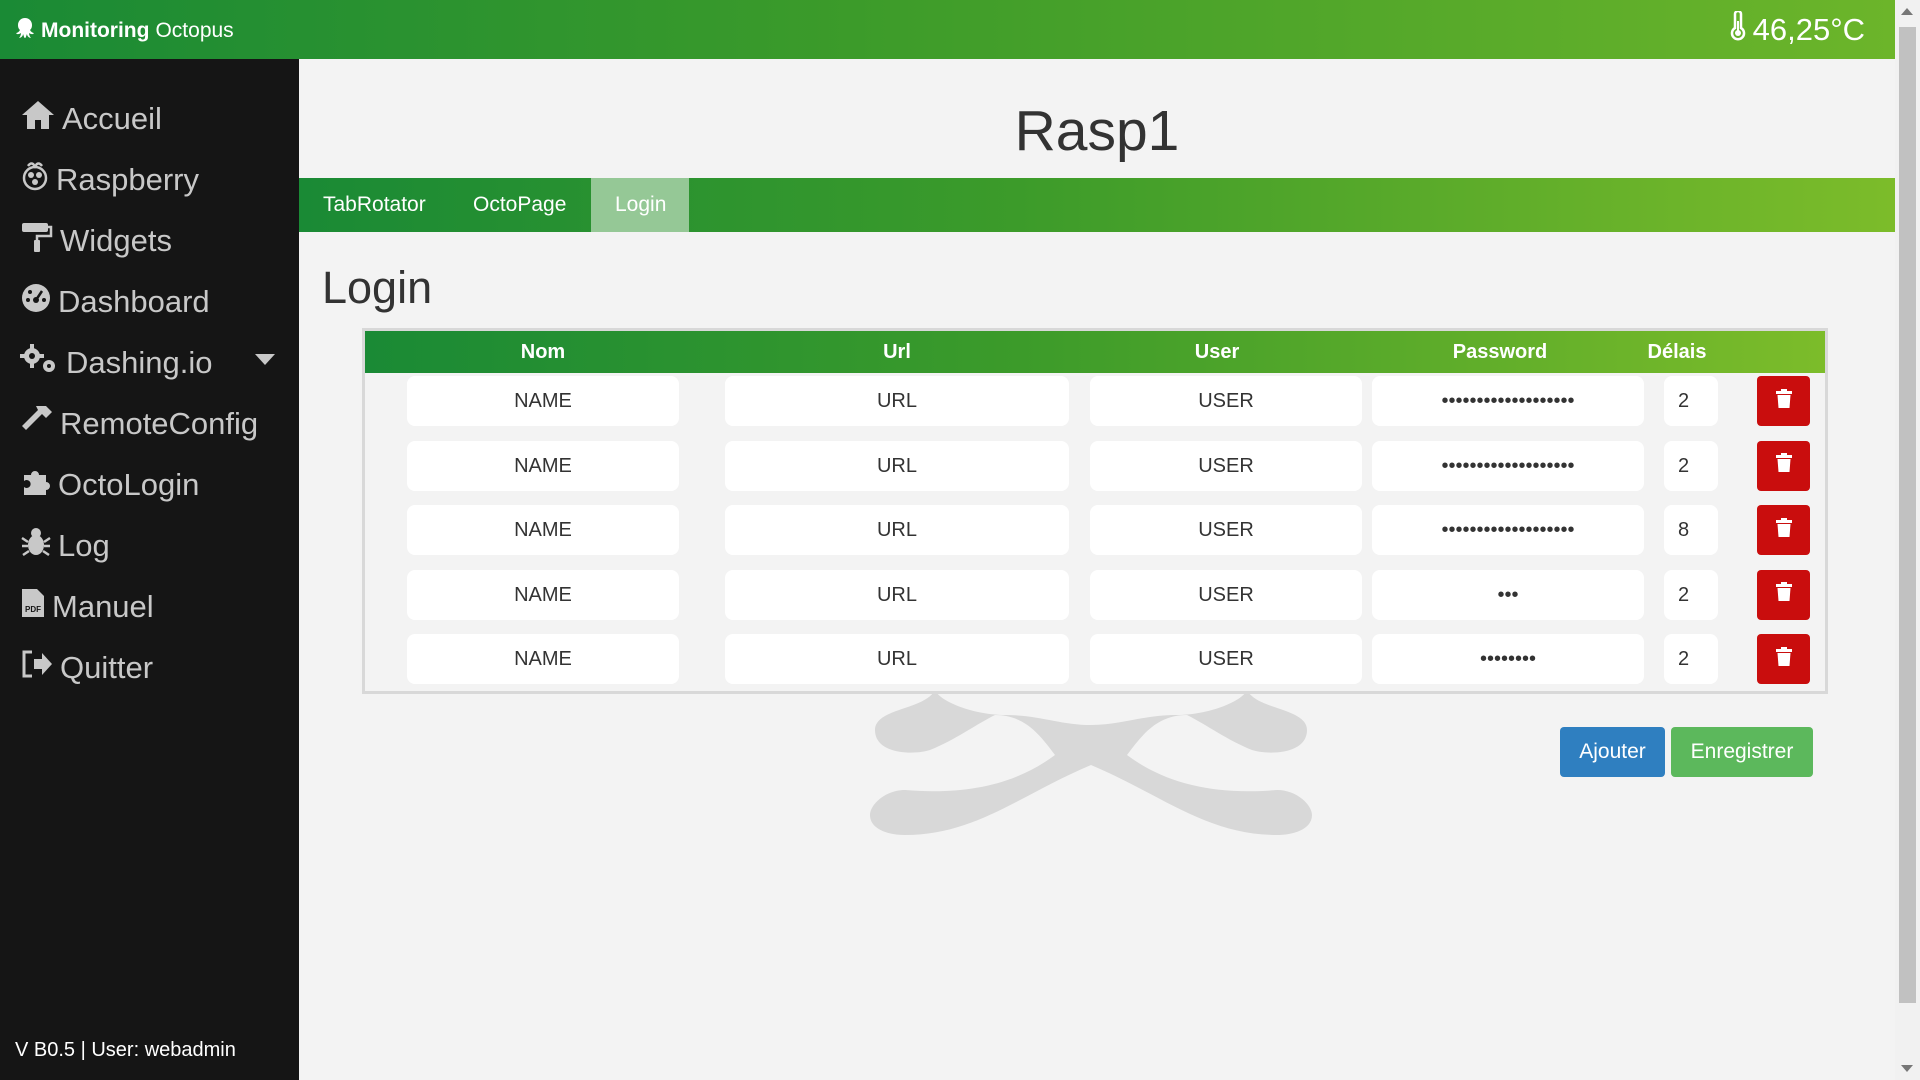  Describe the element at coordinates (103, 606) in the screenshot. I see `sidebar-item-label: Manuel` at that location.